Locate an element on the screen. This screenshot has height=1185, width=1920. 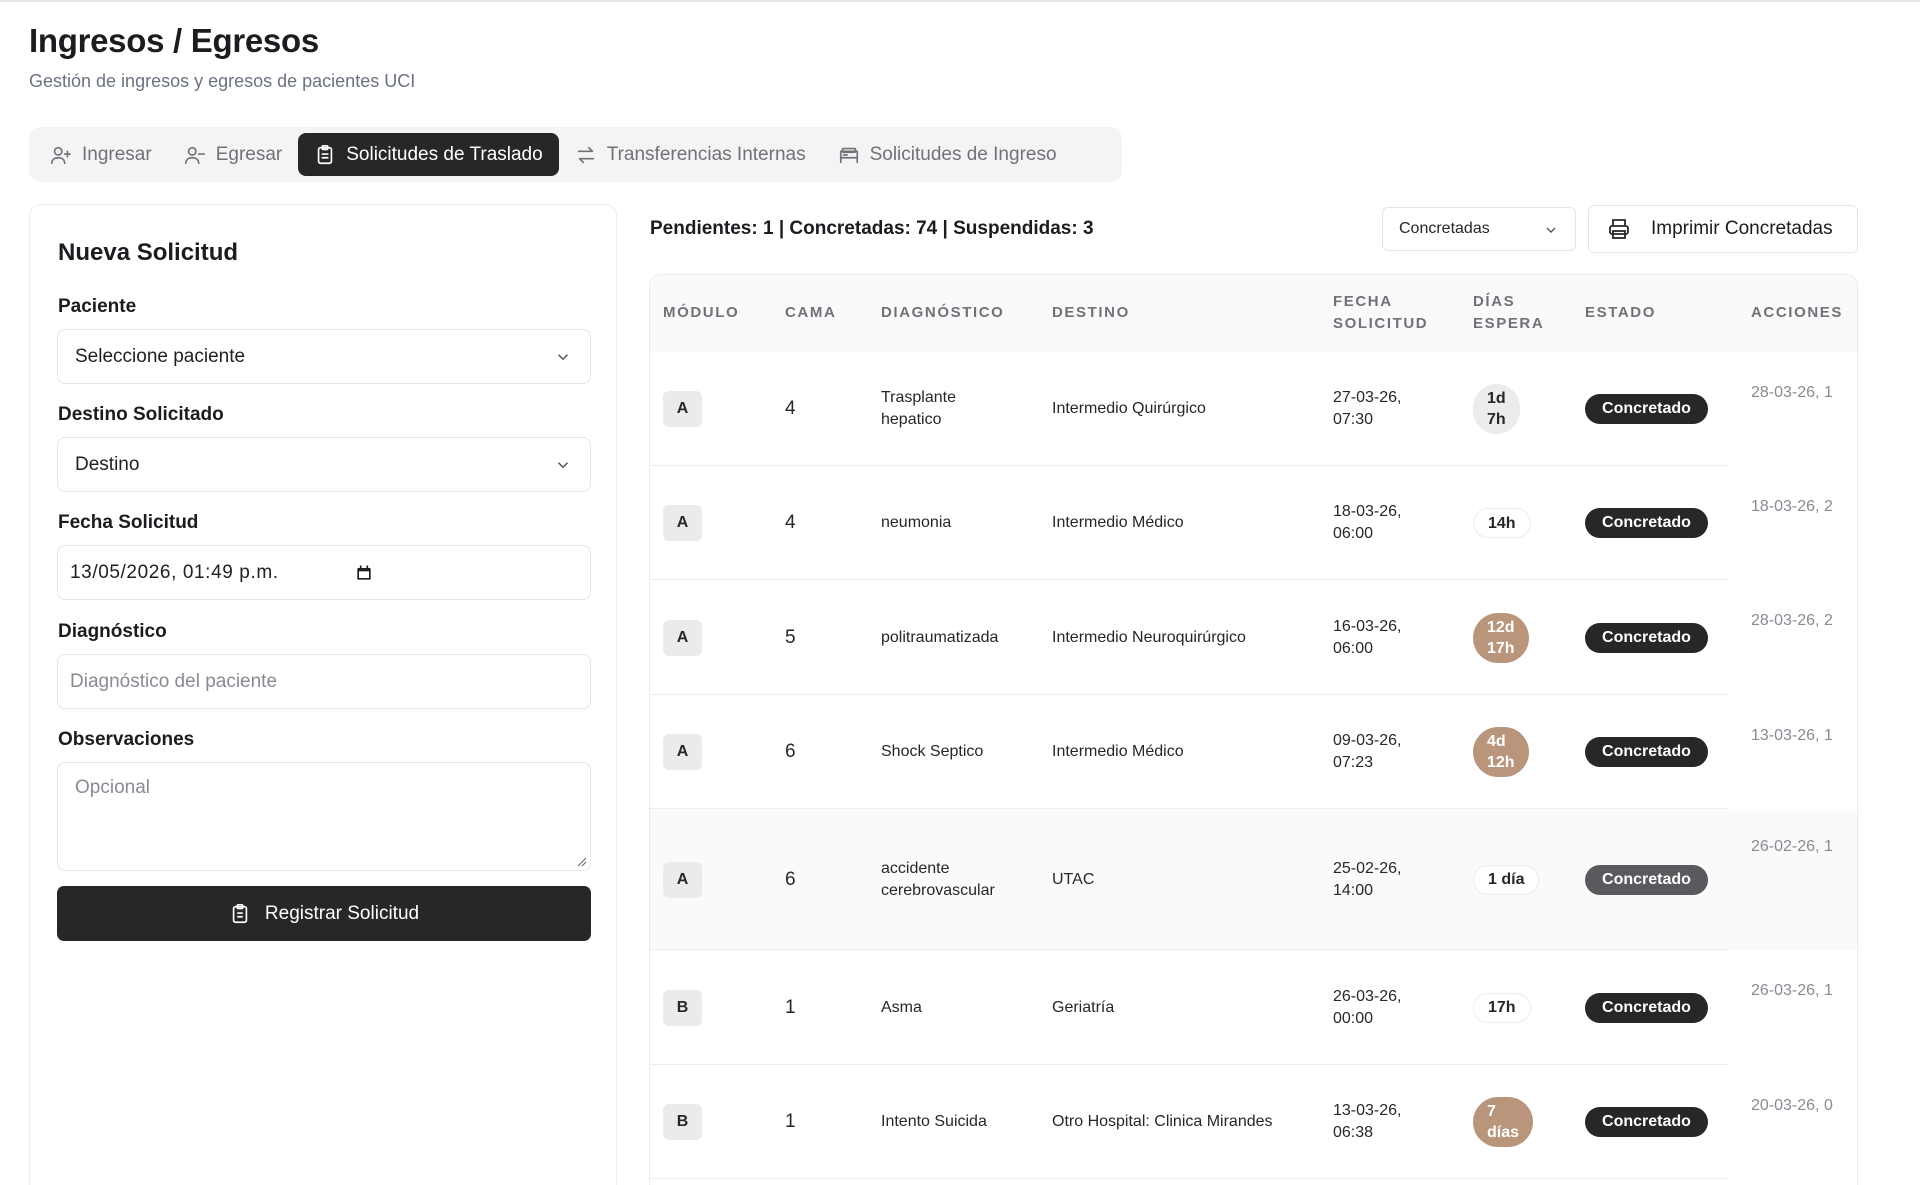
bed-number: 4 is located at coordinates (790, 408).